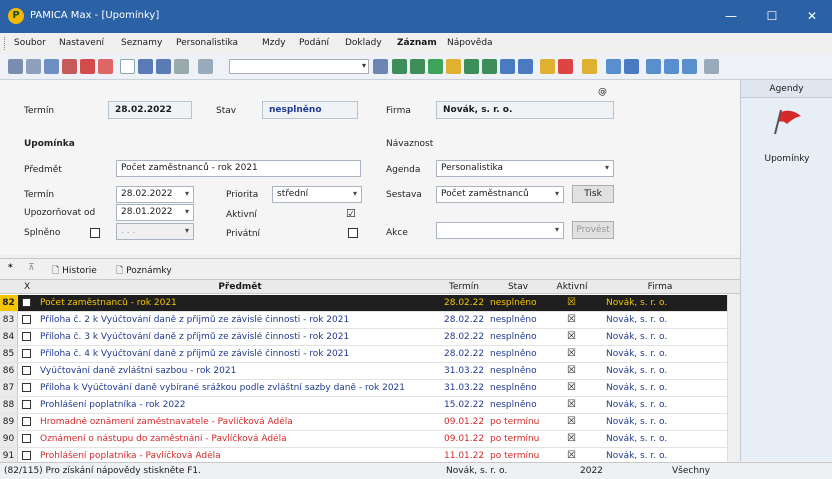 The height and width of the screenshot is (479, 832). Describe the element at coordinates (105, 66) in the screenshot. I see `pdf2-icon` at that location.